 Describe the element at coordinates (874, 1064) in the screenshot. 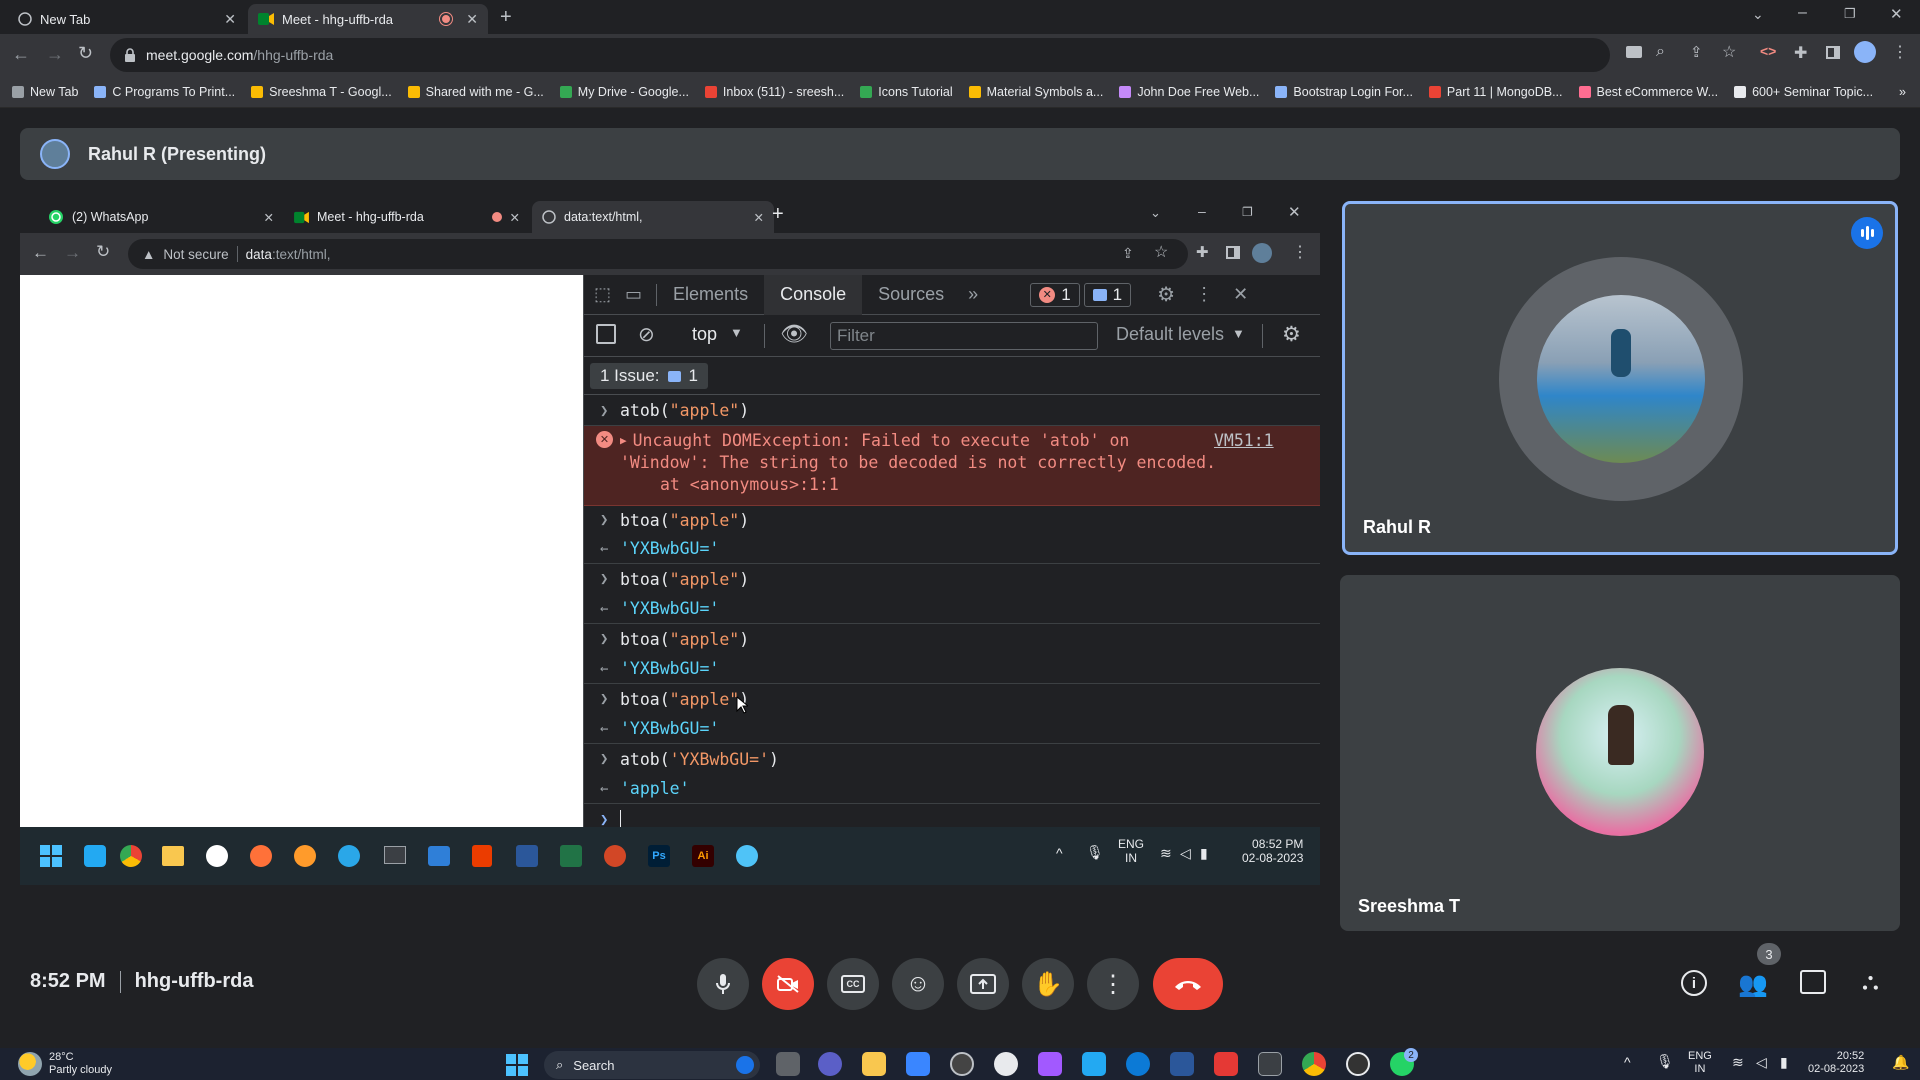

I see `file-explorer-icon` at that location.